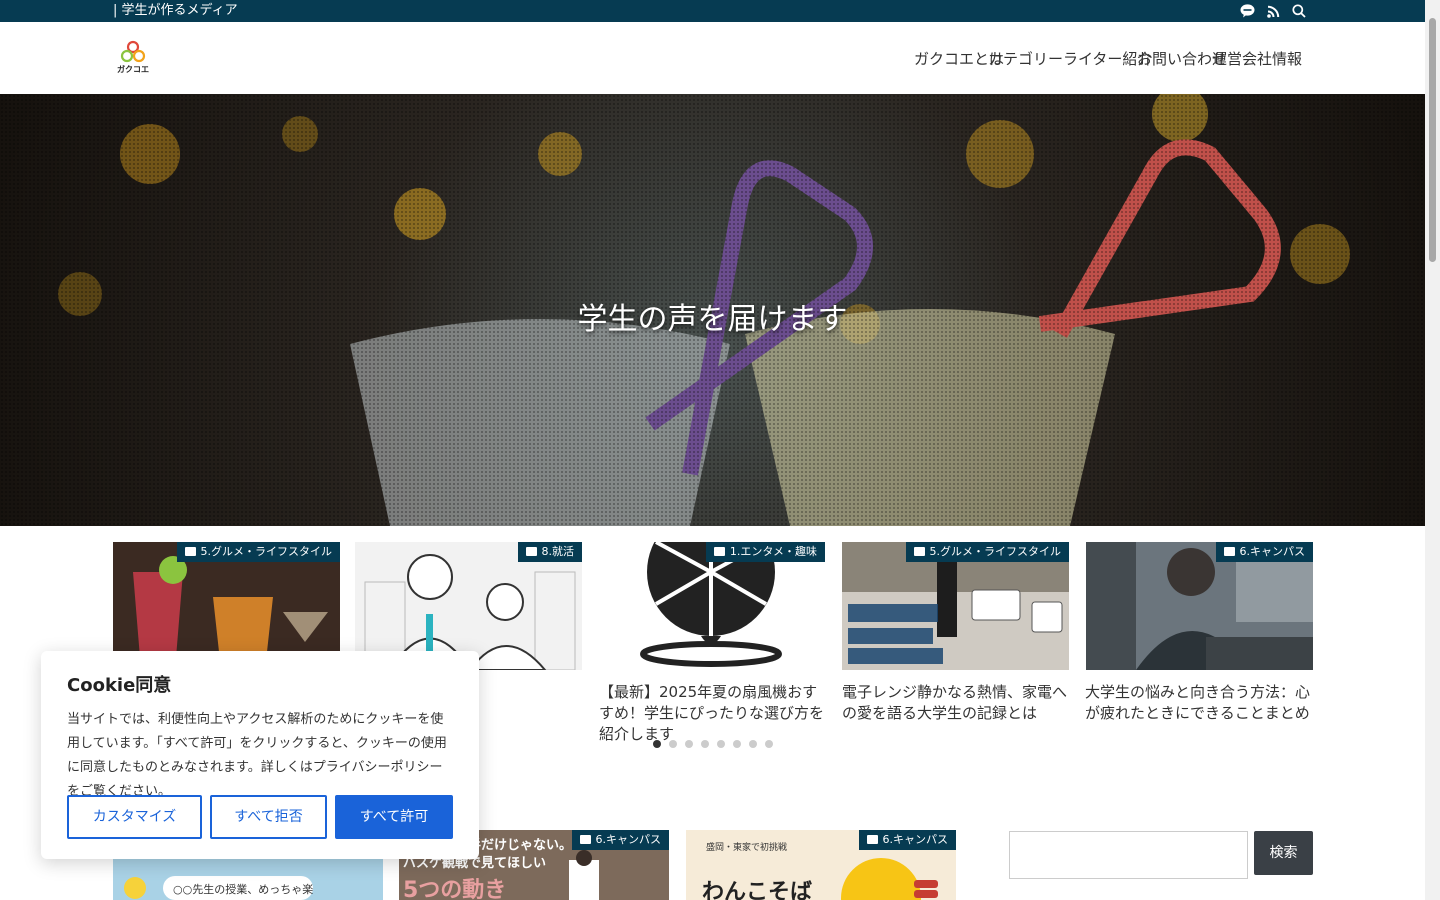 This screenshot has width=1440, height=900. What do you see at coordinates (711, 606) in the screenshot?
I see `slider-card-3: 1.エンタメ・趣味` at bounding box center [711, 606].